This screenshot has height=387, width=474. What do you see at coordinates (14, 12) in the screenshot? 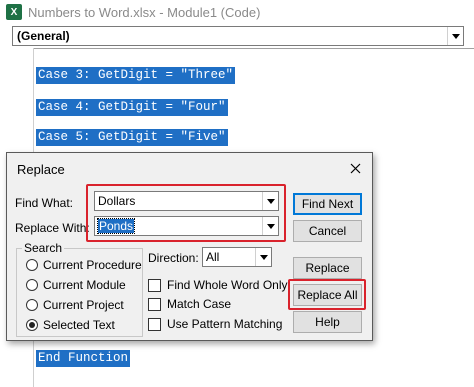
I see `excel-icon: X` at bounding box center [14, 12].